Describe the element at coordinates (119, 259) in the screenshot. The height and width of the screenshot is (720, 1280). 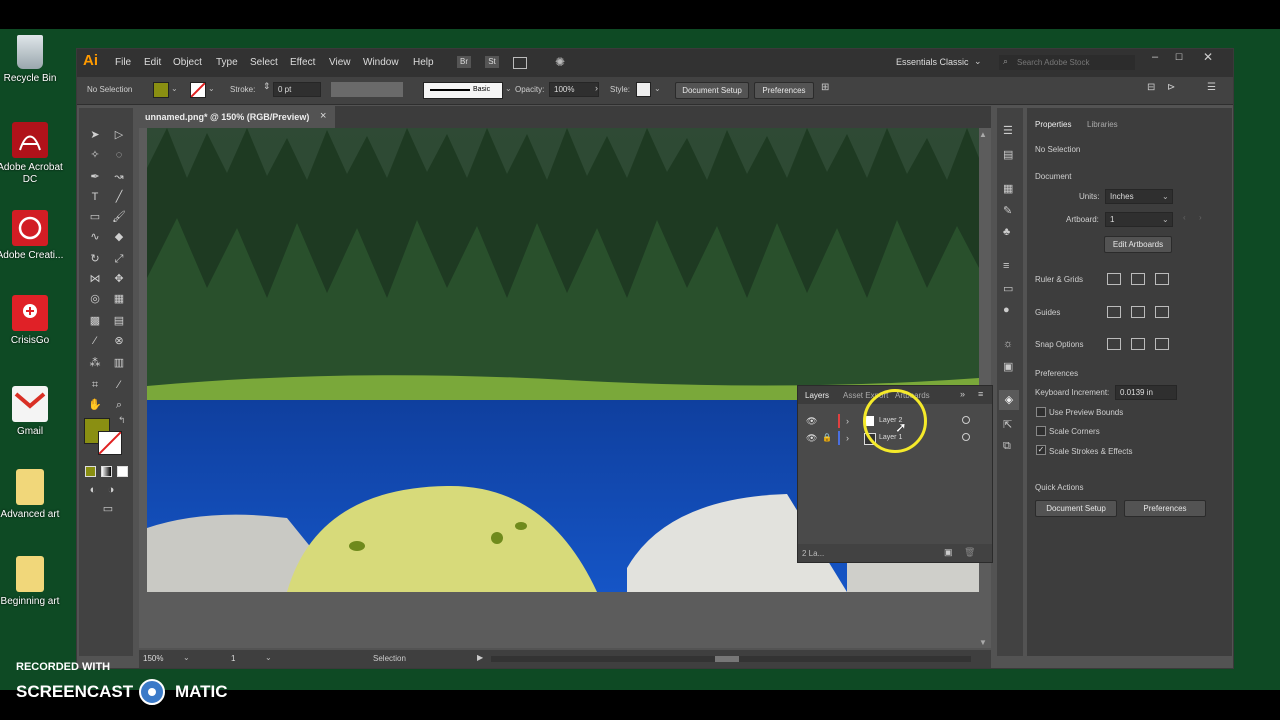
I see `scale-tool-icon: ⤢` at that location.